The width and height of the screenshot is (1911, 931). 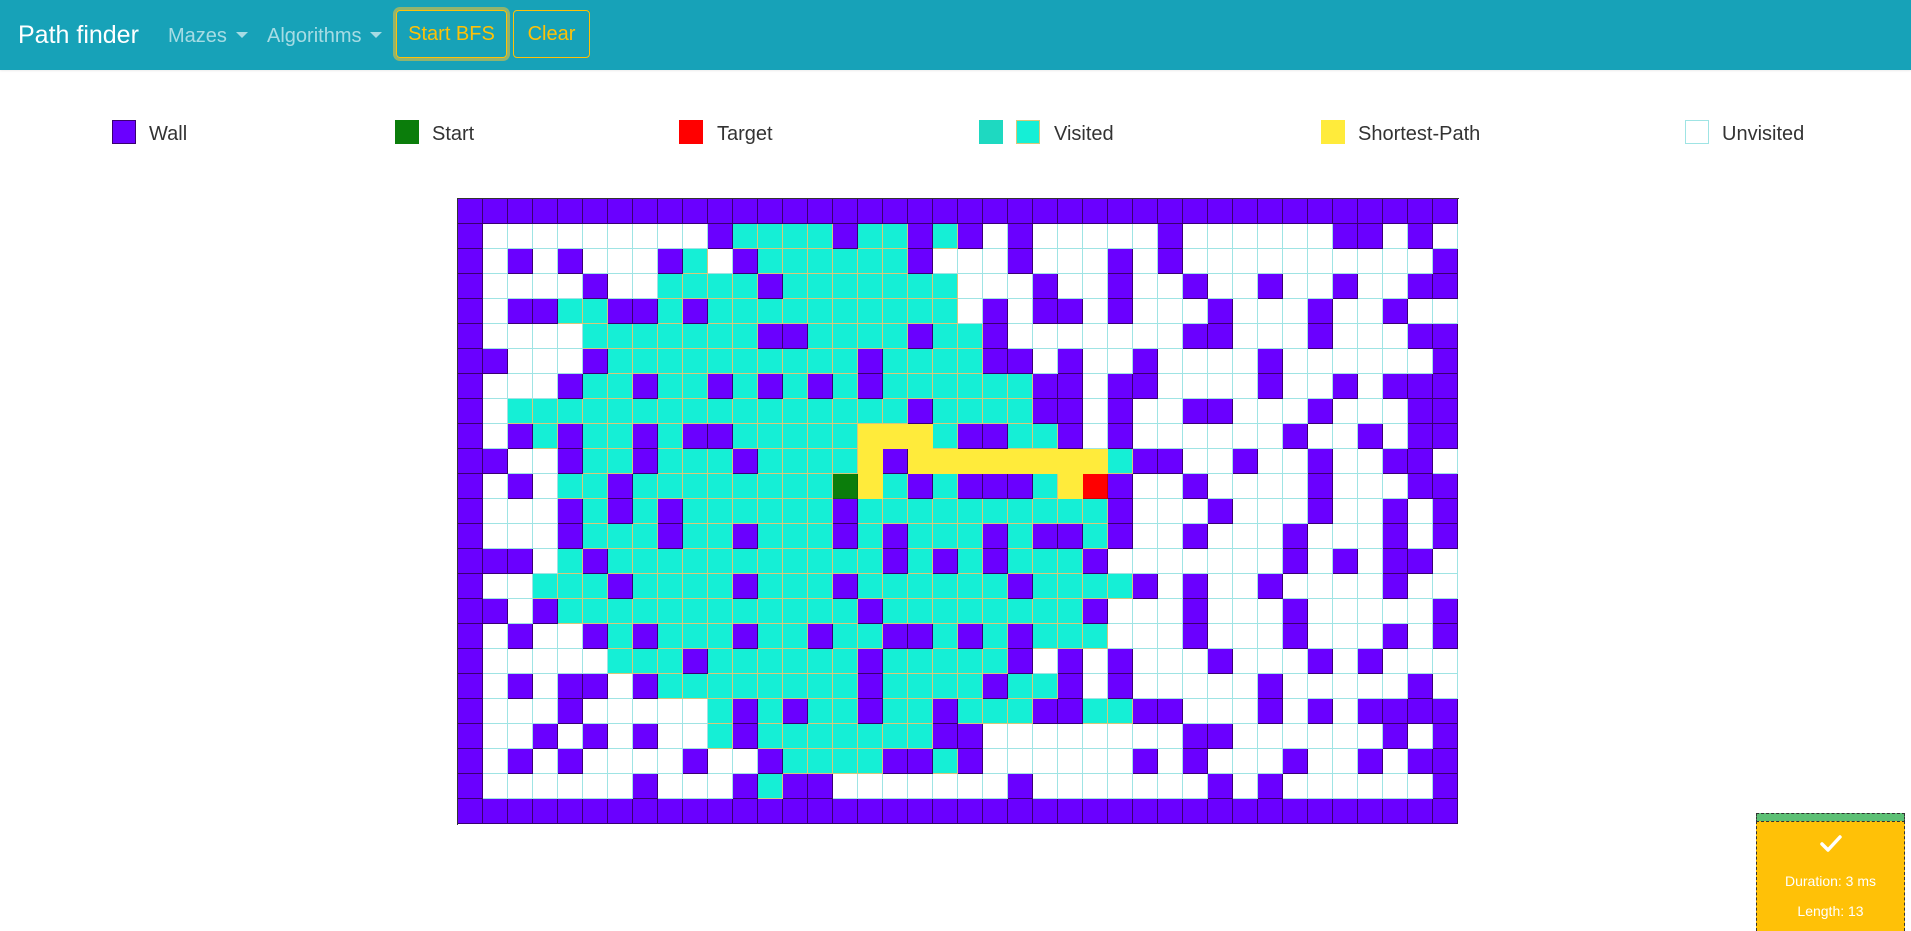 I want to click on path-cell, so click(x=1045, y=461).